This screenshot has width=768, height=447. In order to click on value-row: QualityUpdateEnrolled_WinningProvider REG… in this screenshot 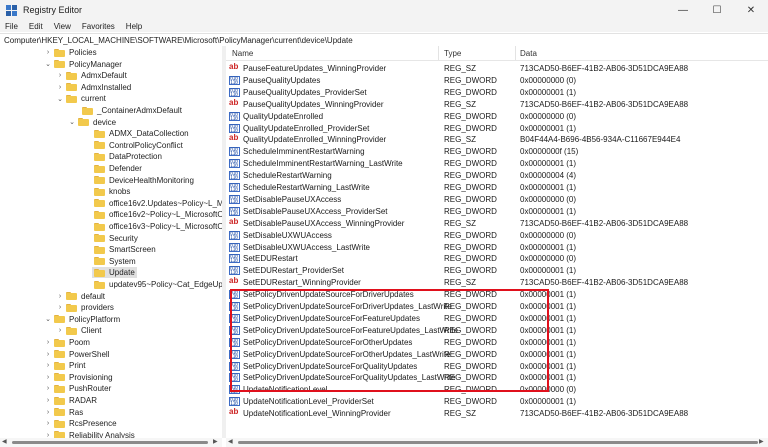, I will do `click(497, 139)`.